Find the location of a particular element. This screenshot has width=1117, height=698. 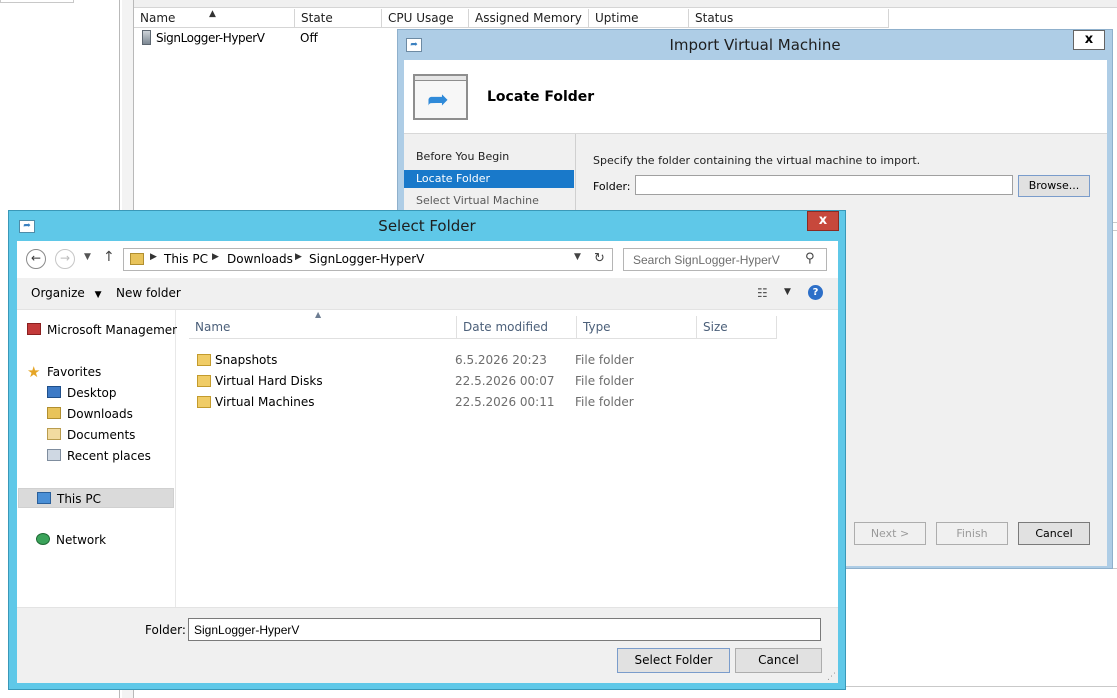

file-col-type: Type is located at coordinates (637, 327).